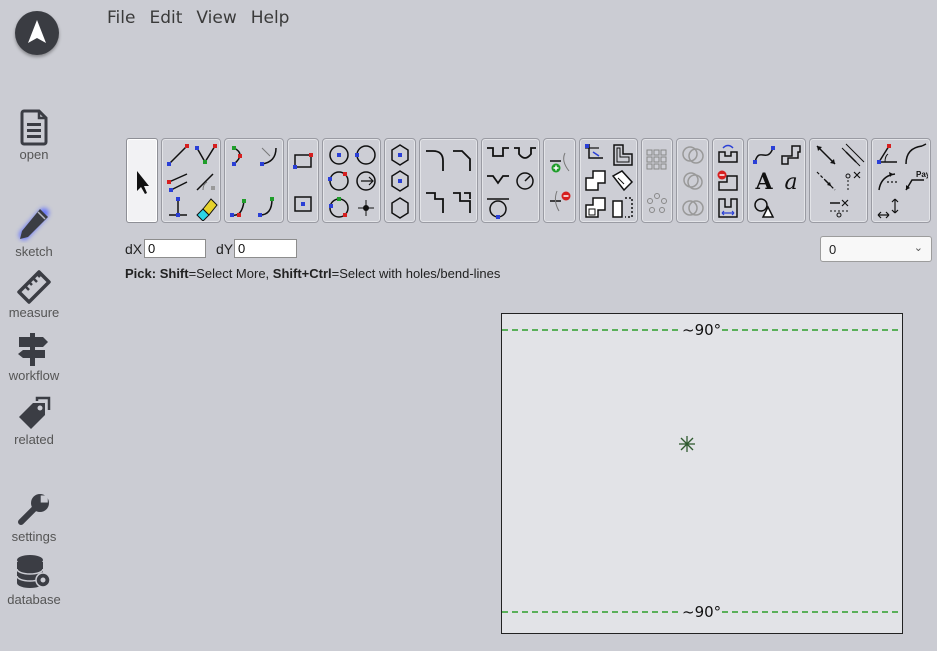  Describe the element at coordinates (657, 160) in the screenshot. I see `grid-pattern-tool` at that location.